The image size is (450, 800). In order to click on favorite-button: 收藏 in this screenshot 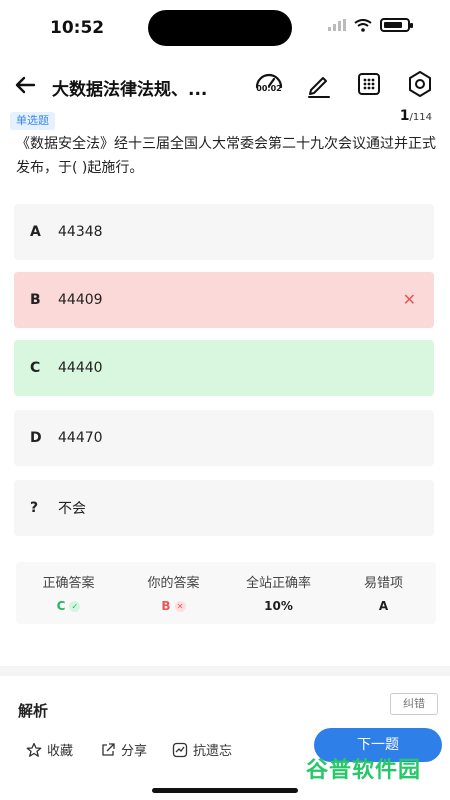, I will do `click(49, 749)`.